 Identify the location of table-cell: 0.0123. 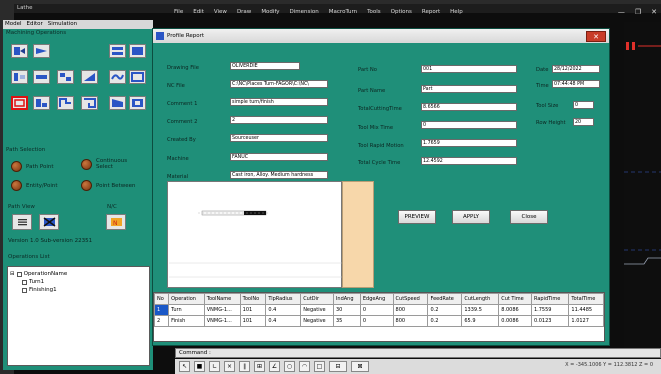
(550, 321).